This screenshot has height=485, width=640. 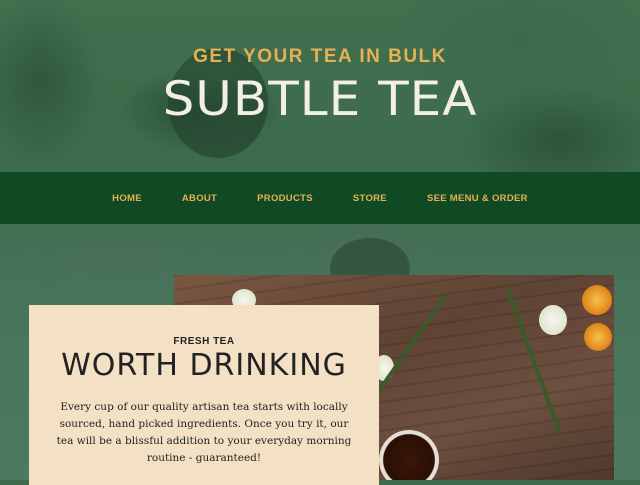 What do you see at coordinates (320, 99) in the screenshot?
I see `site-title: SUBTLE TEA` at bounding box center [320, 99].